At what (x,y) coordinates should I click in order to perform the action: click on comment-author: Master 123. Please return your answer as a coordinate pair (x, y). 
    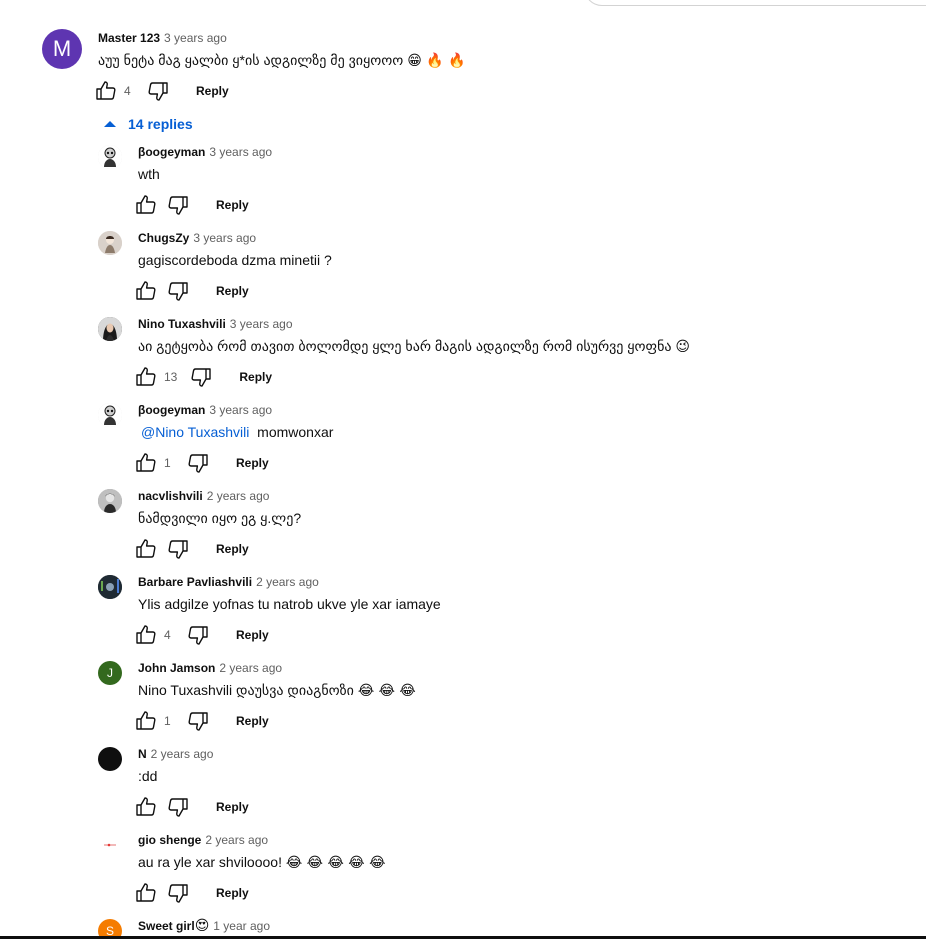
    Looking at the image, I should click on (129, 38).